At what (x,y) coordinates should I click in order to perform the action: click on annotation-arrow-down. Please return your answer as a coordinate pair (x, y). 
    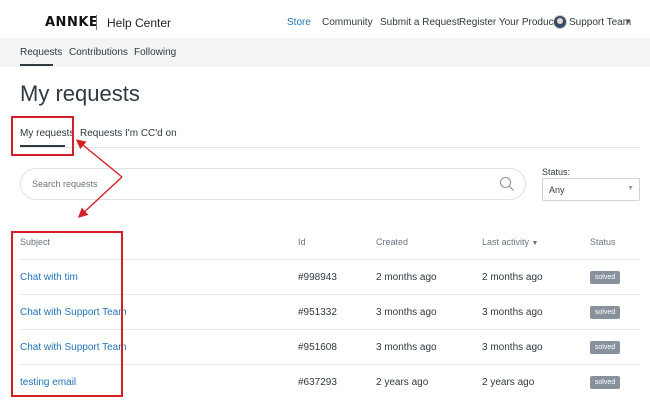
    Looking at the image, I should click on (100, 197).